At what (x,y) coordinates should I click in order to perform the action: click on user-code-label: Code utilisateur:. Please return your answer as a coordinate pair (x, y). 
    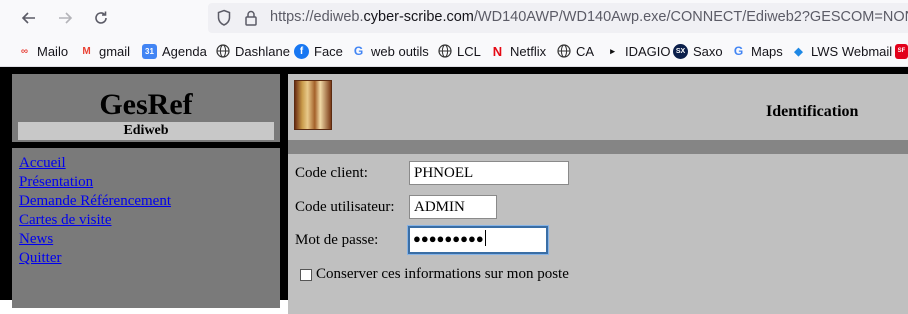
    Looking at the image, I should click on (345, 207).